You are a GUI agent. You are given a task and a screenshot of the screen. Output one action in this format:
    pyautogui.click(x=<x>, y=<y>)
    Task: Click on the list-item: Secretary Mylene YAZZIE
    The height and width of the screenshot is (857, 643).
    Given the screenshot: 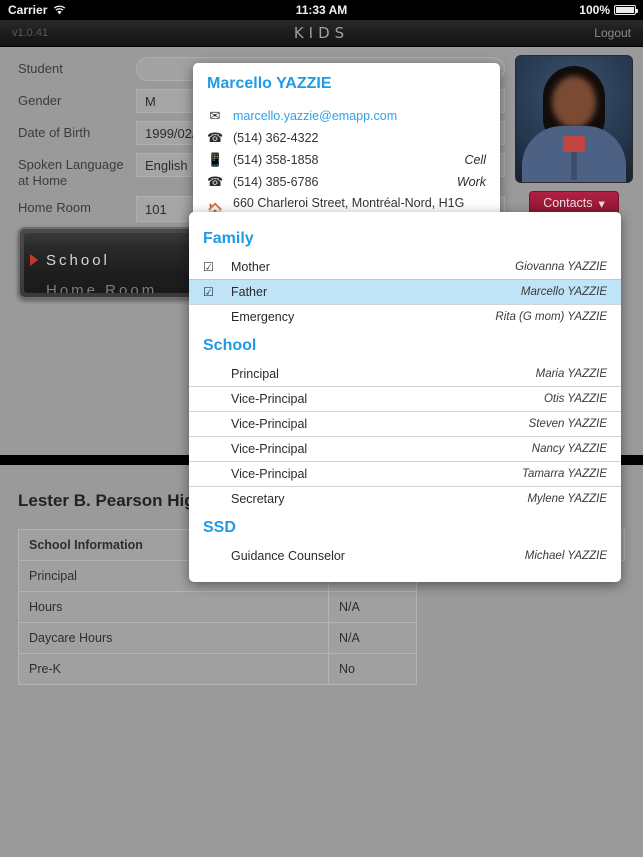 What is the action you would take?
    pyautogui.click(x=405, y=498)
    